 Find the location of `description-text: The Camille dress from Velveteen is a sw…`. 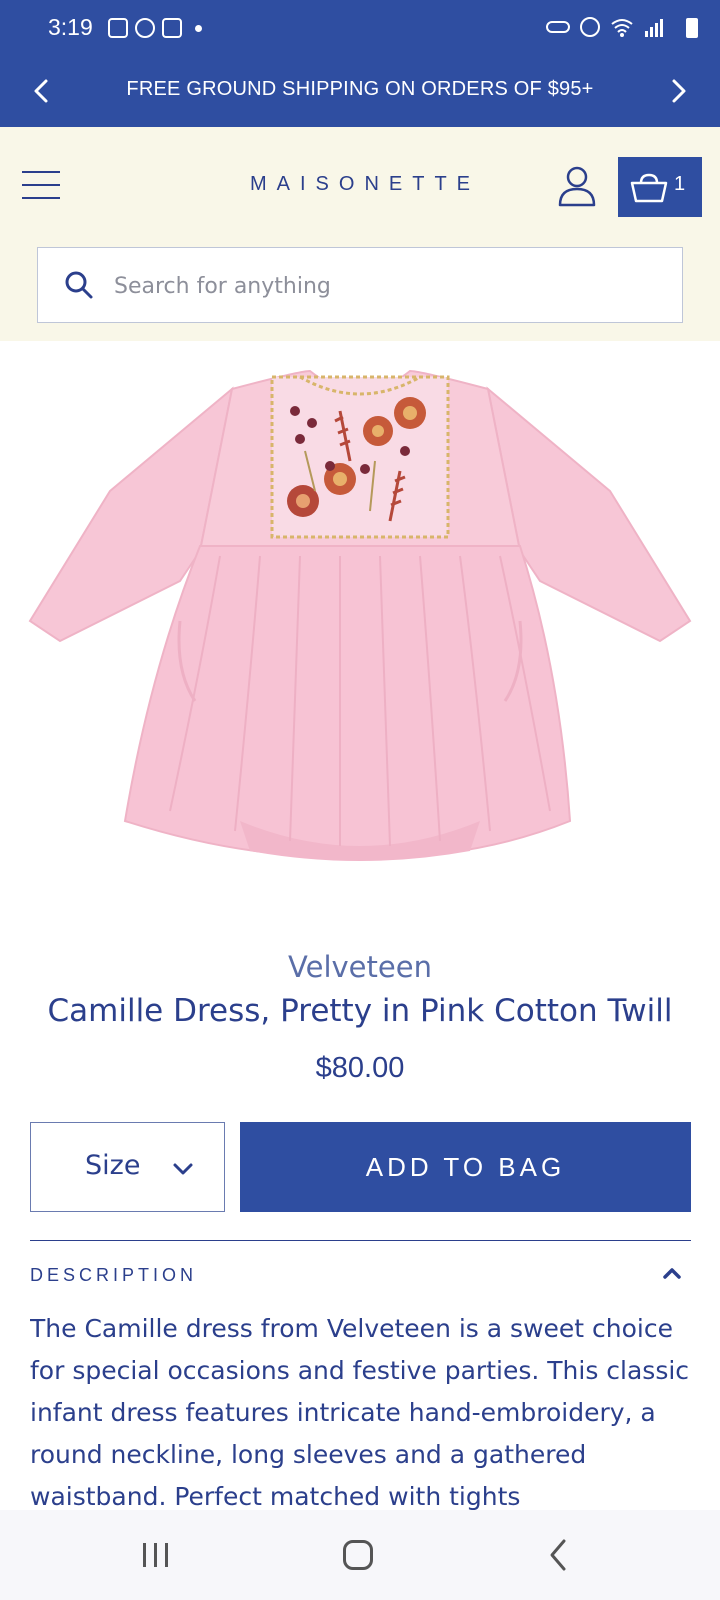

description-text: The Camille dress from Velveteen is a sw… is located at coordinates (360, 1412).